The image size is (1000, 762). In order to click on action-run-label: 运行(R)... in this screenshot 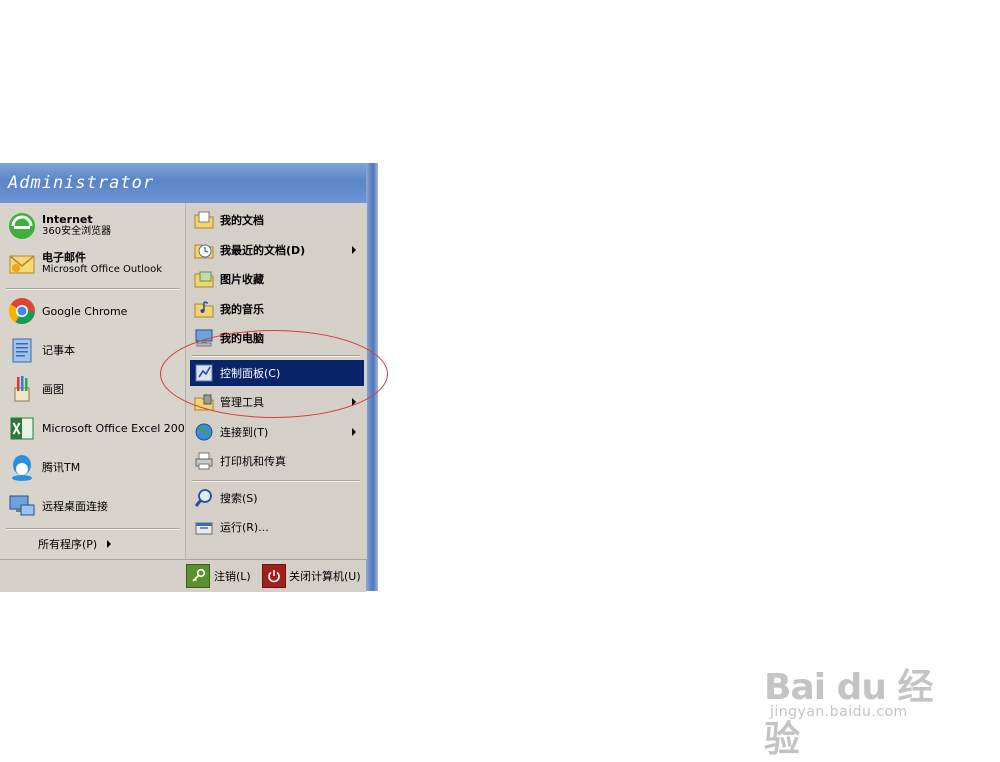, I will do `click(244, 527)`.